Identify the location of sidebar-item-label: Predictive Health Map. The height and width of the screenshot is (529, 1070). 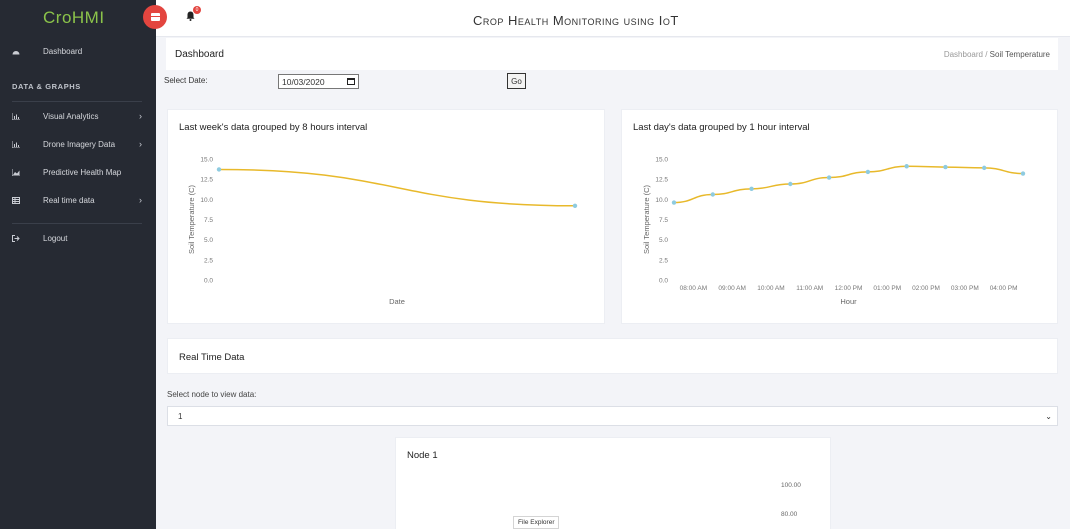
(82, 172).